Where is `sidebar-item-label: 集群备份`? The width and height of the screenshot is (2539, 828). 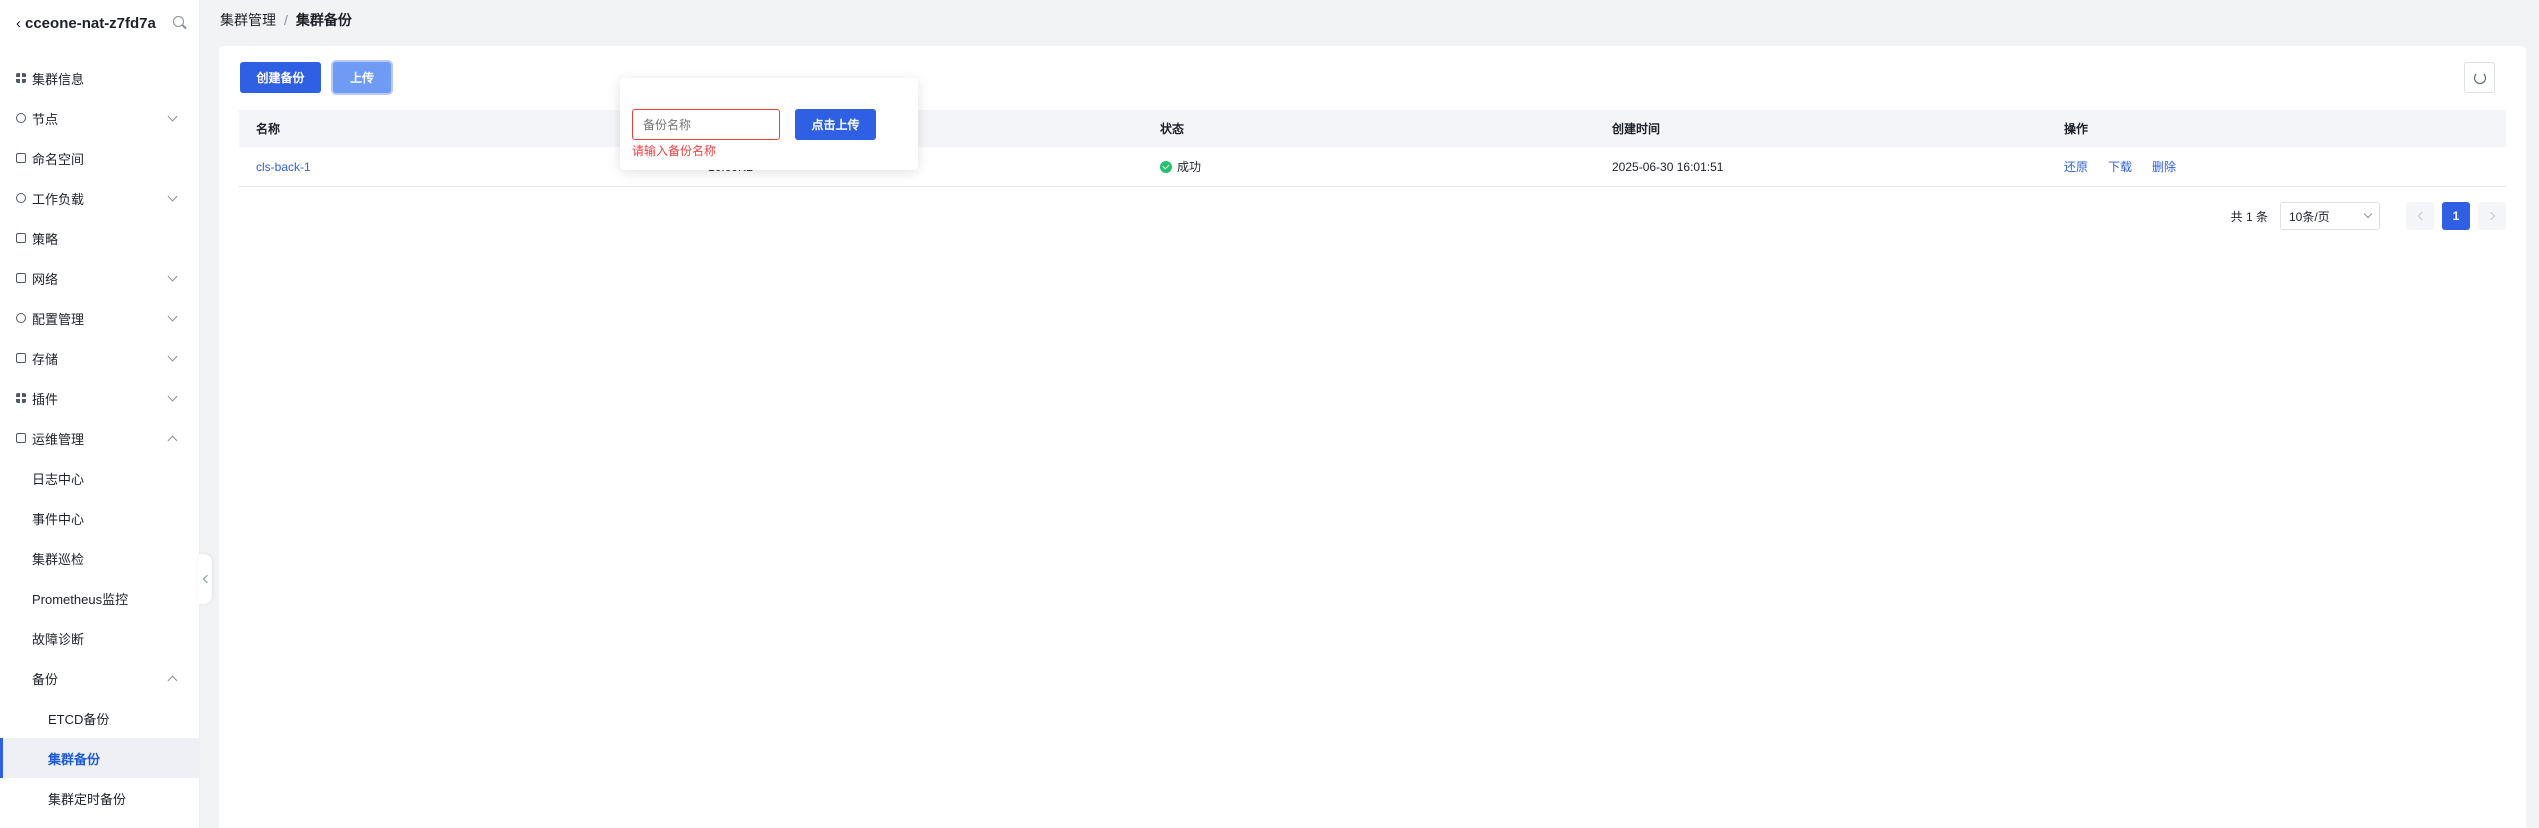 sidebar-item-label: 集群备份 is located at coordinates (74, 759).